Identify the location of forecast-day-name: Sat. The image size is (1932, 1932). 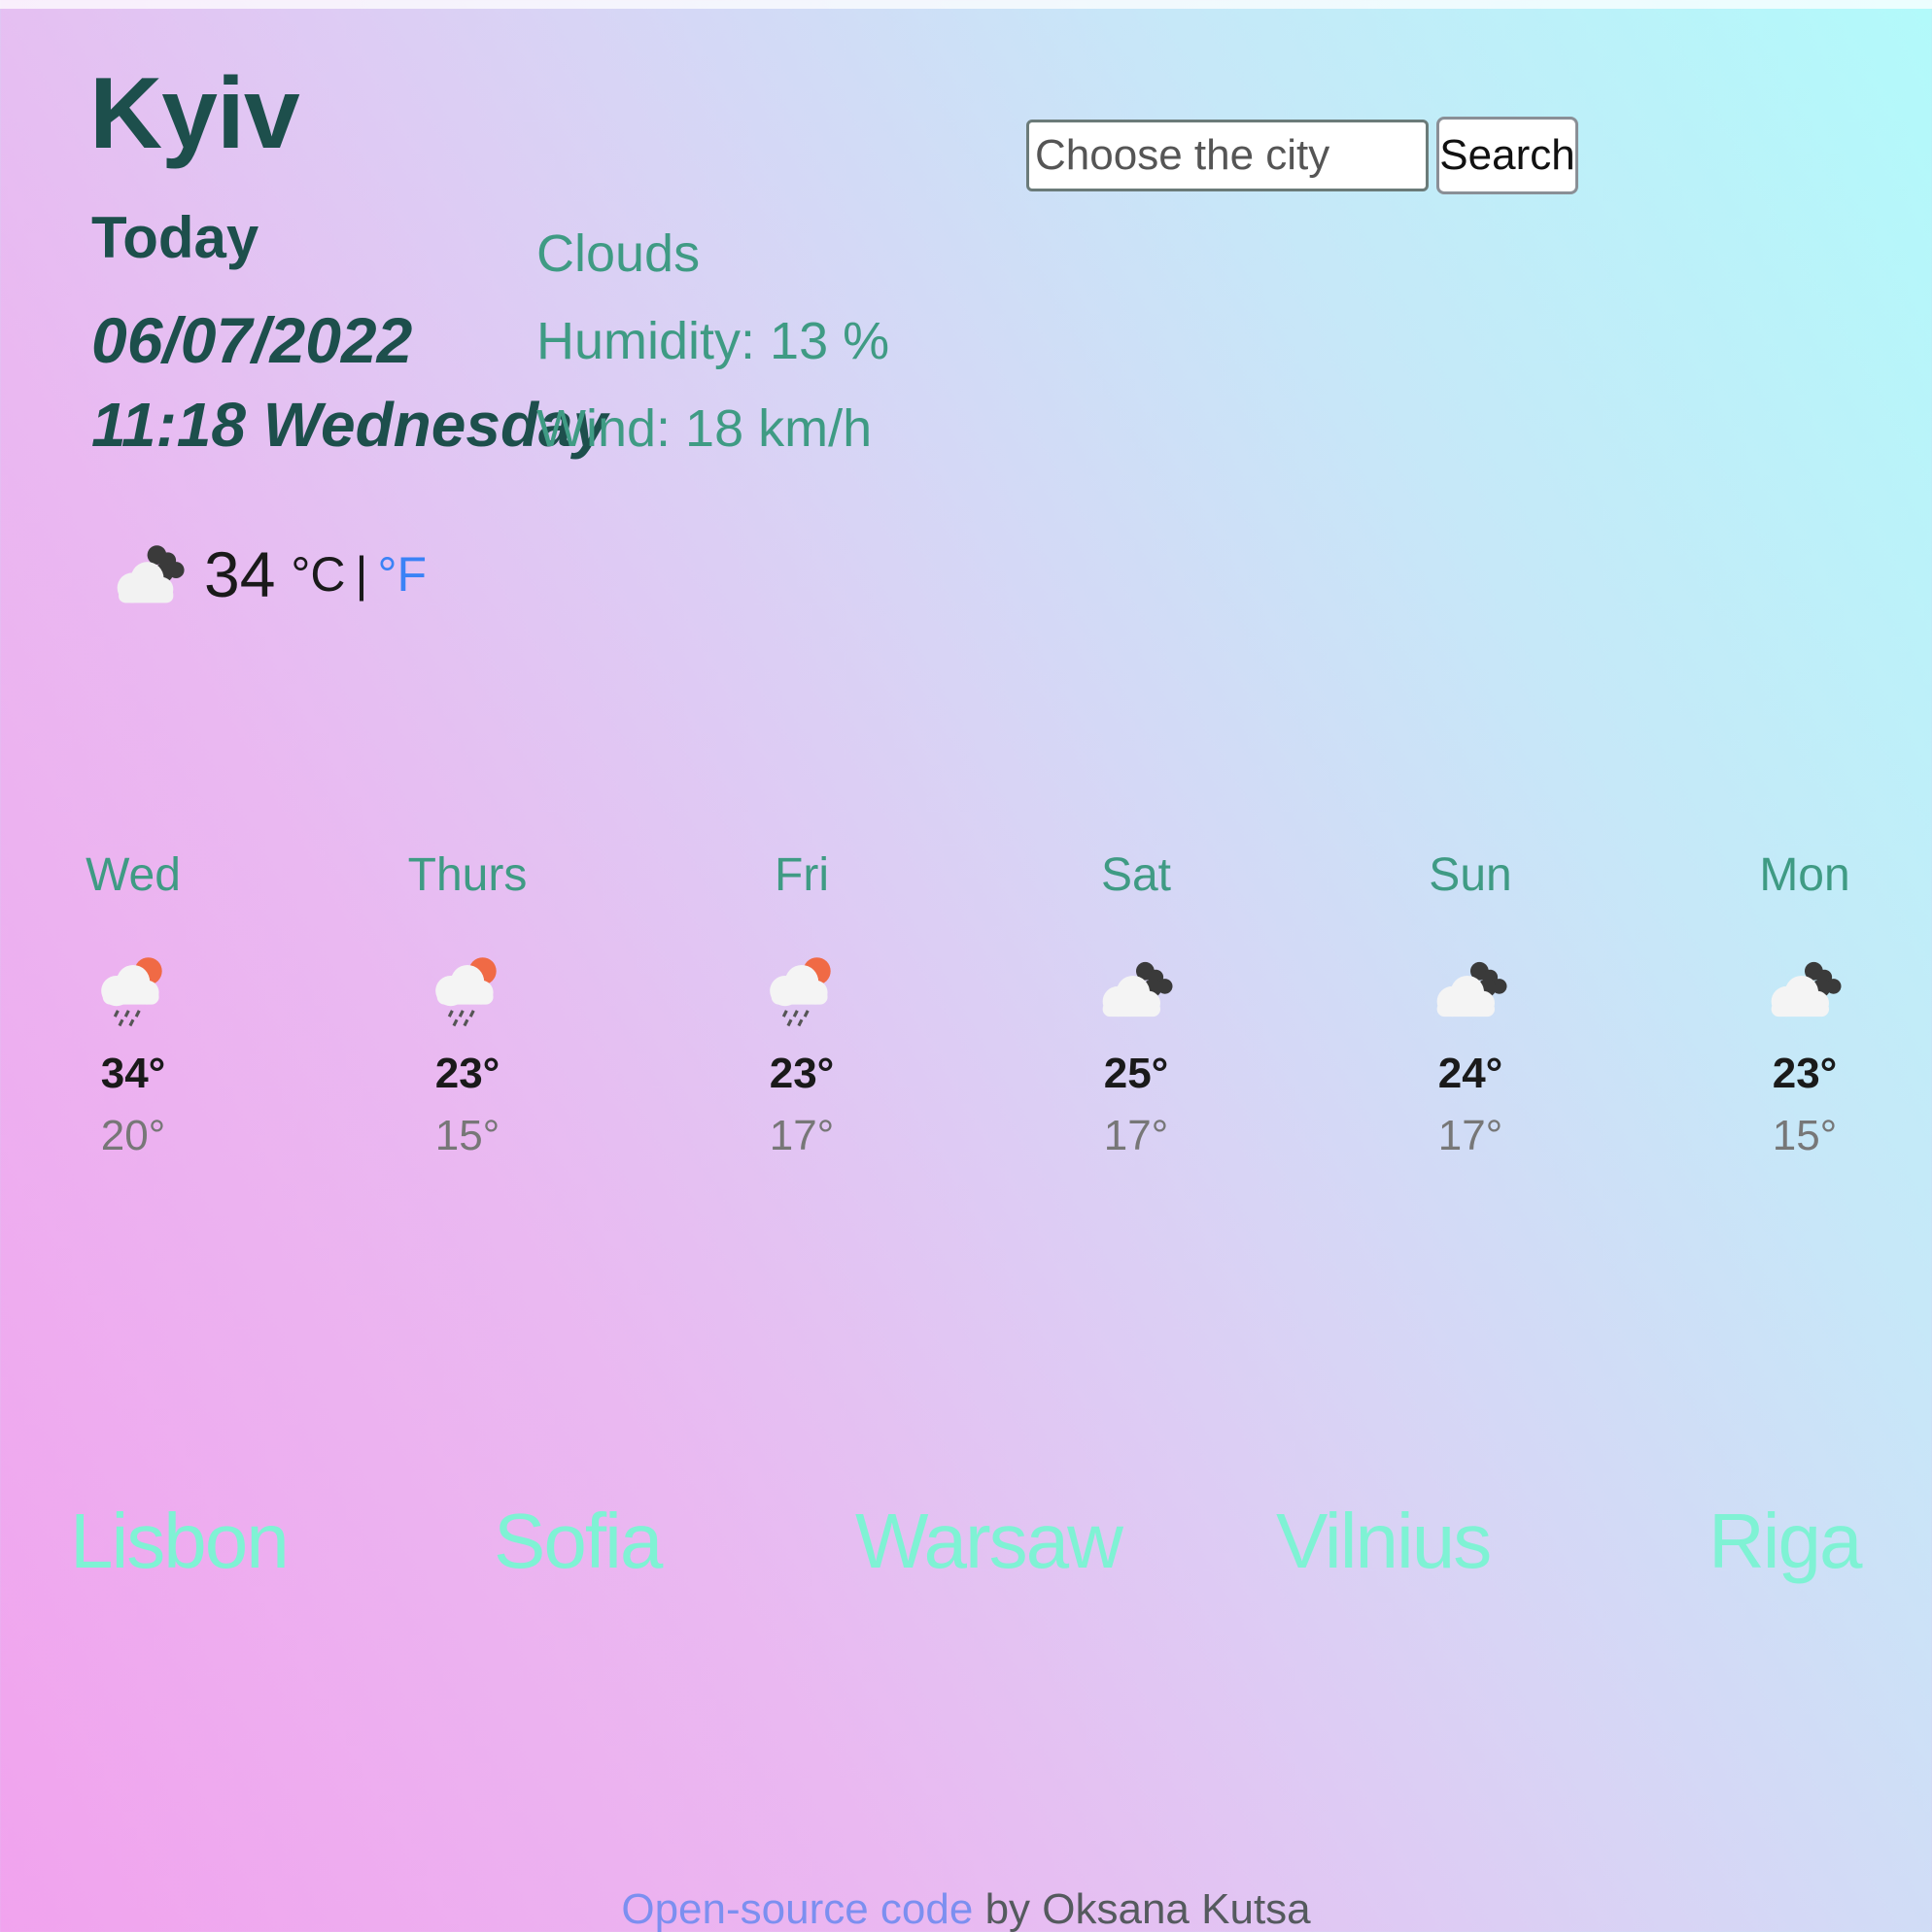
(1136, 875).